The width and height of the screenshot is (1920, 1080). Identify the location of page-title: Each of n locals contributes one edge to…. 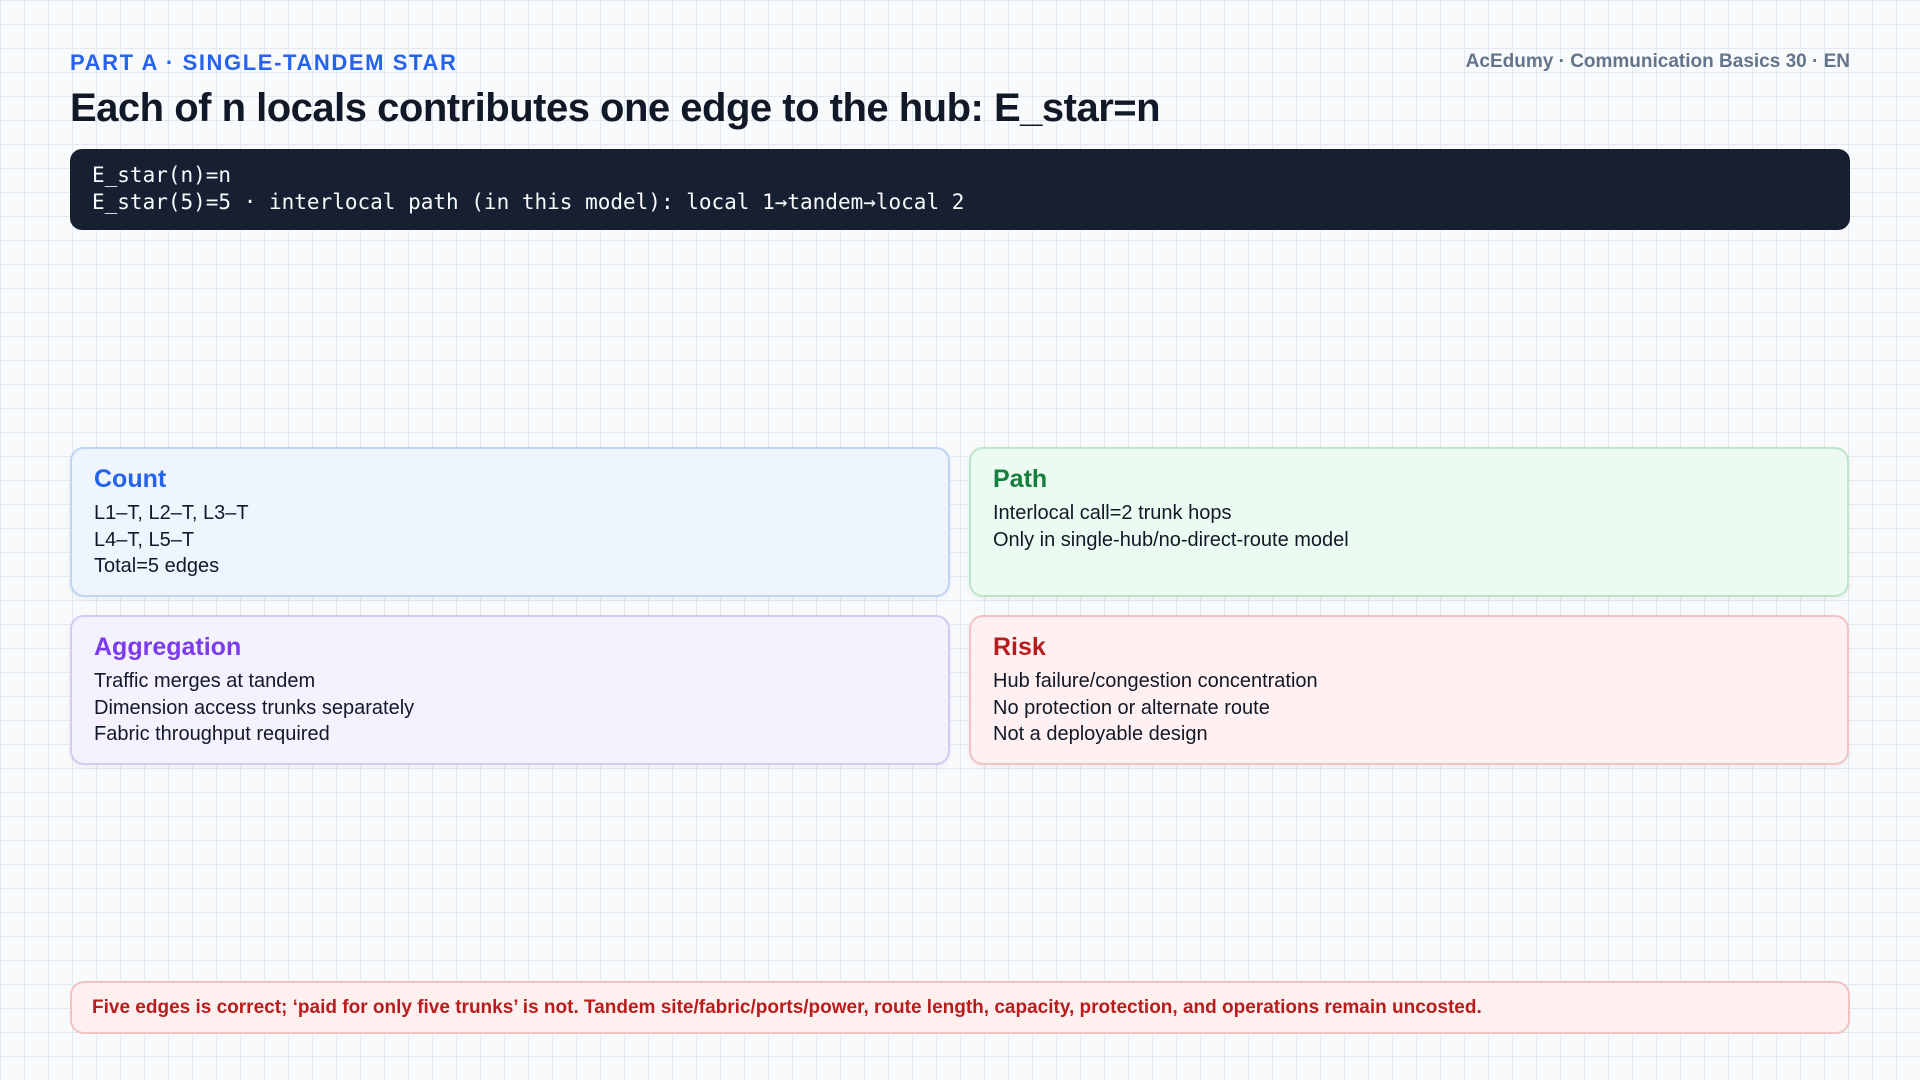
(615, 108).